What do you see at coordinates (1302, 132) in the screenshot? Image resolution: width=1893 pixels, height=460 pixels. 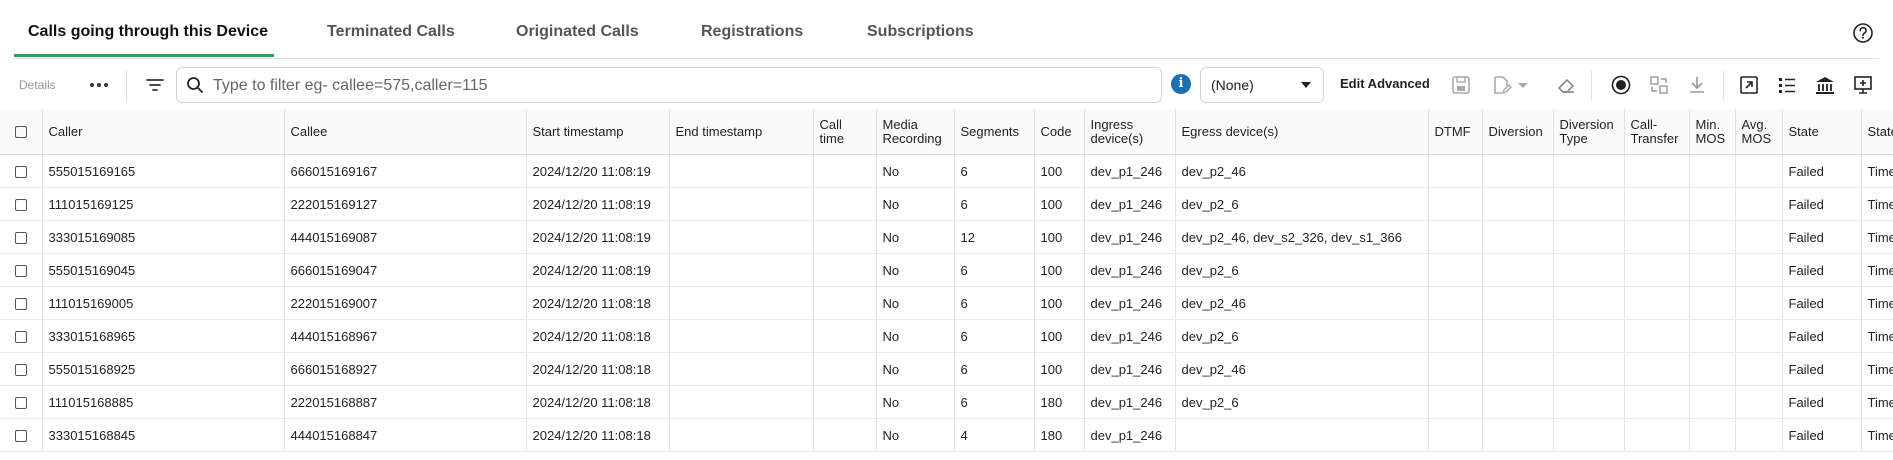 I see `column-header-egress: Egress device(s)` at bounding box center [1302, 132].